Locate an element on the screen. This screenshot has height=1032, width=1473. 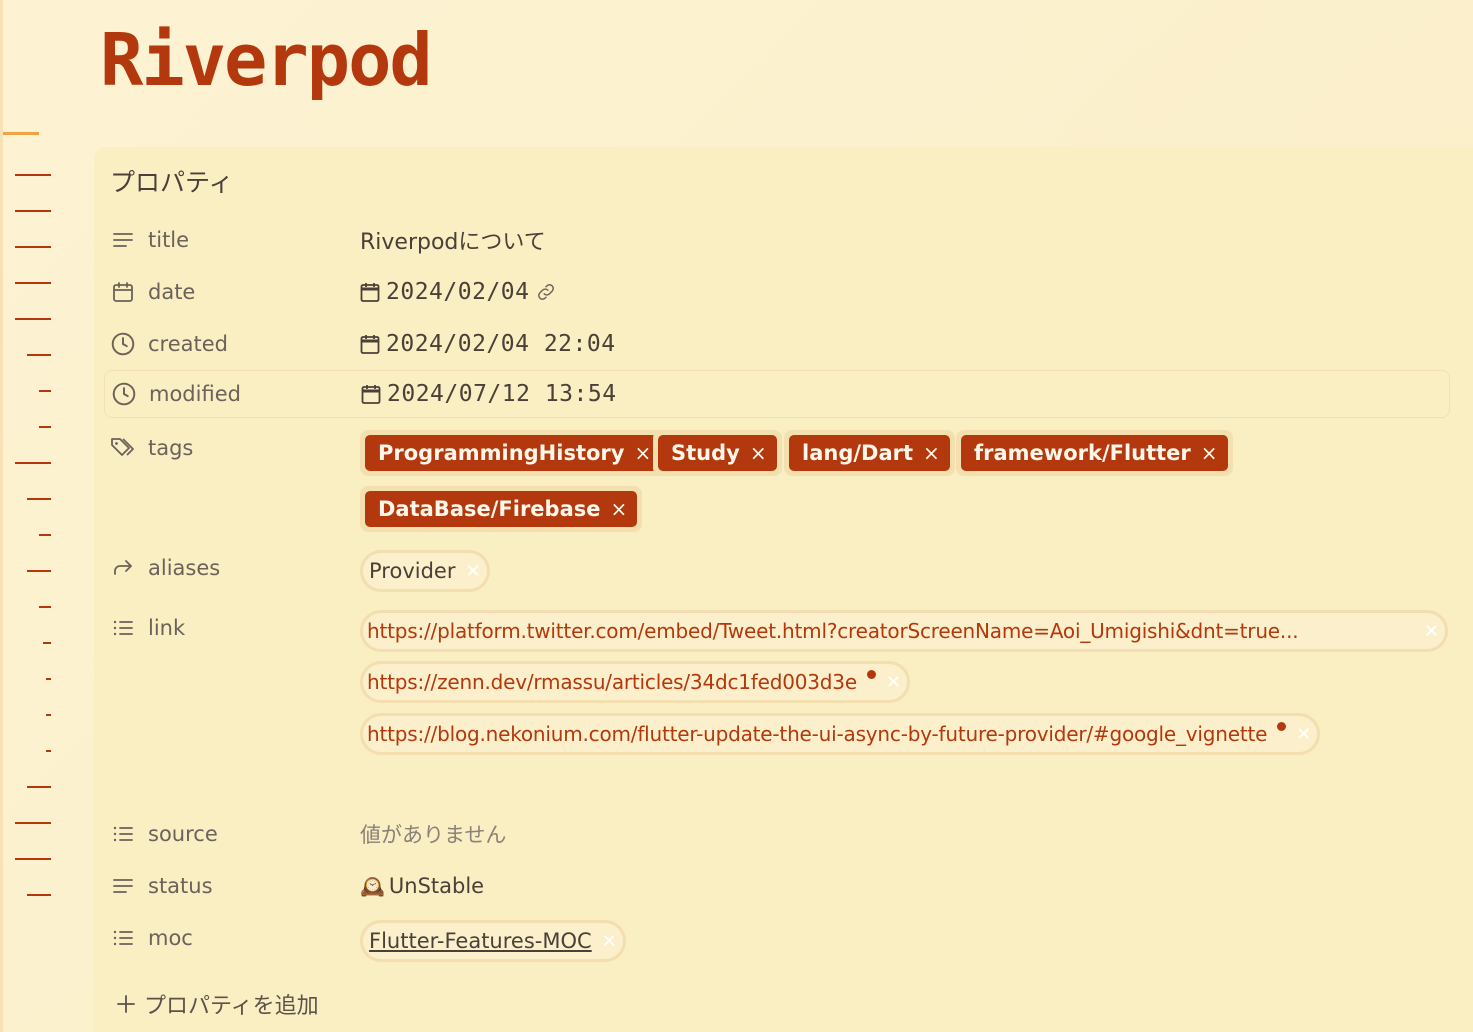
add-property-button: プロパティを追加 is located at coordinates (217, 1004).